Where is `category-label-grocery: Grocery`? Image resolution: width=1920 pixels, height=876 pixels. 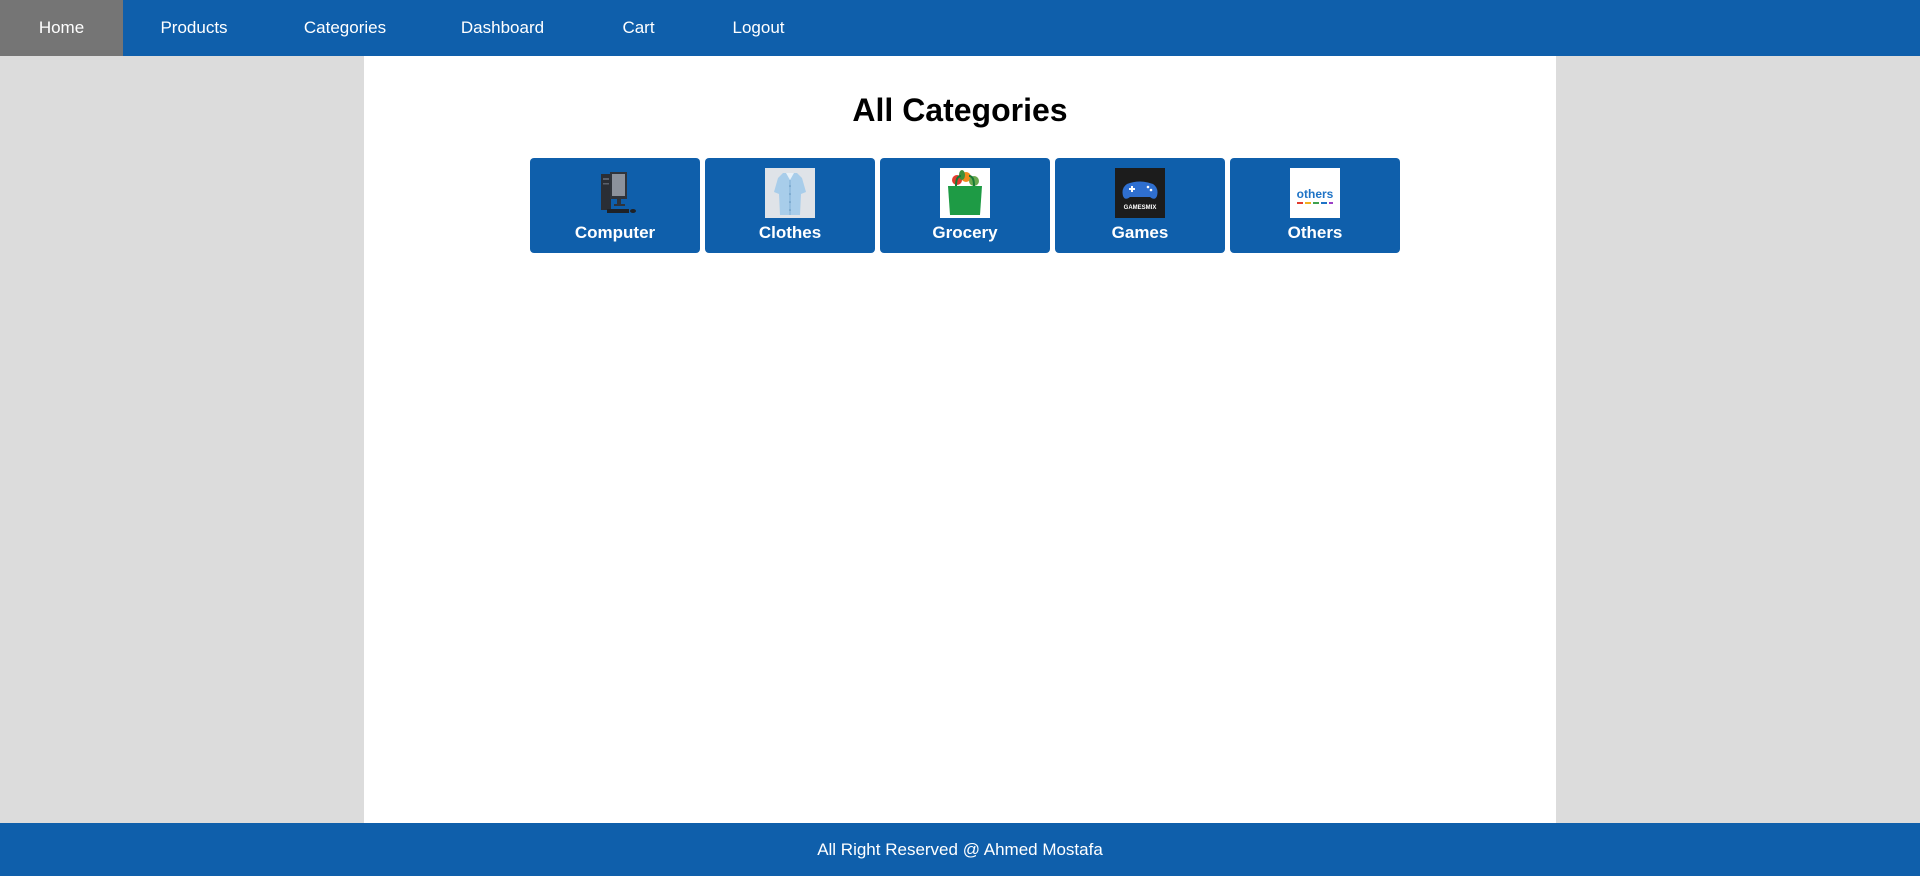
category-label-grocery: Grocery is located at coordinates (965, 232).